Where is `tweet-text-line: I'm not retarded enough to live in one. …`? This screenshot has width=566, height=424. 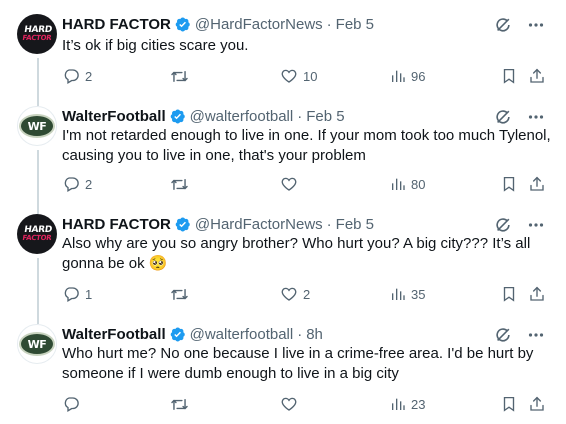
tweet-text-line: I'm not retarded enough to live in one. … is located at coordinates (306, 135).